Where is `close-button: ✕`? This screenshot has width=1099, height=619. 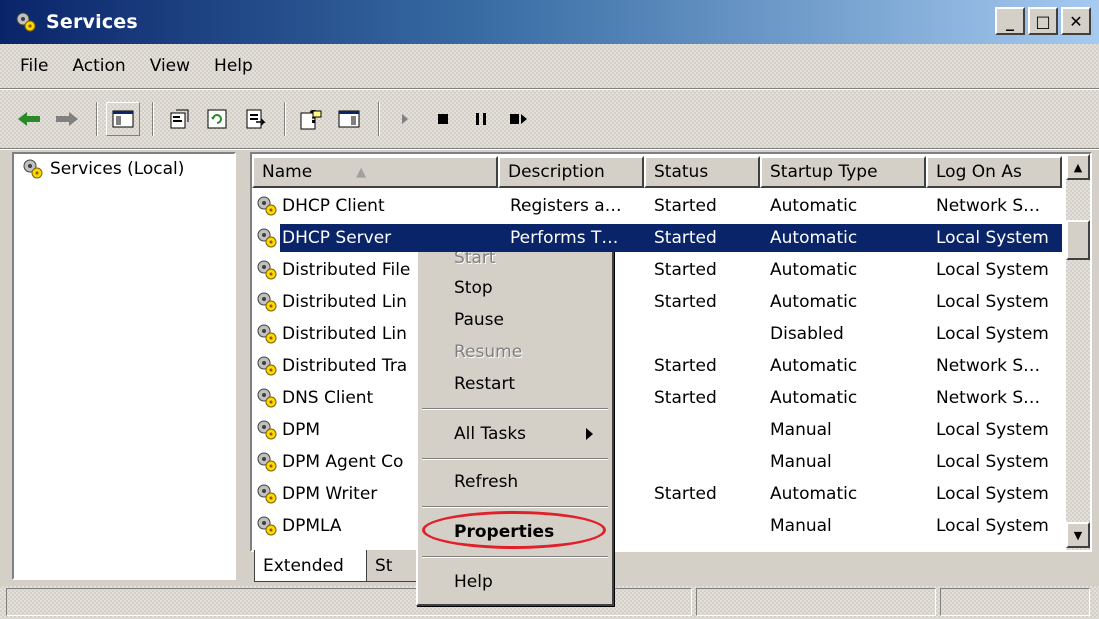
close-button: ✕ is located at coordinates (1076, 21).